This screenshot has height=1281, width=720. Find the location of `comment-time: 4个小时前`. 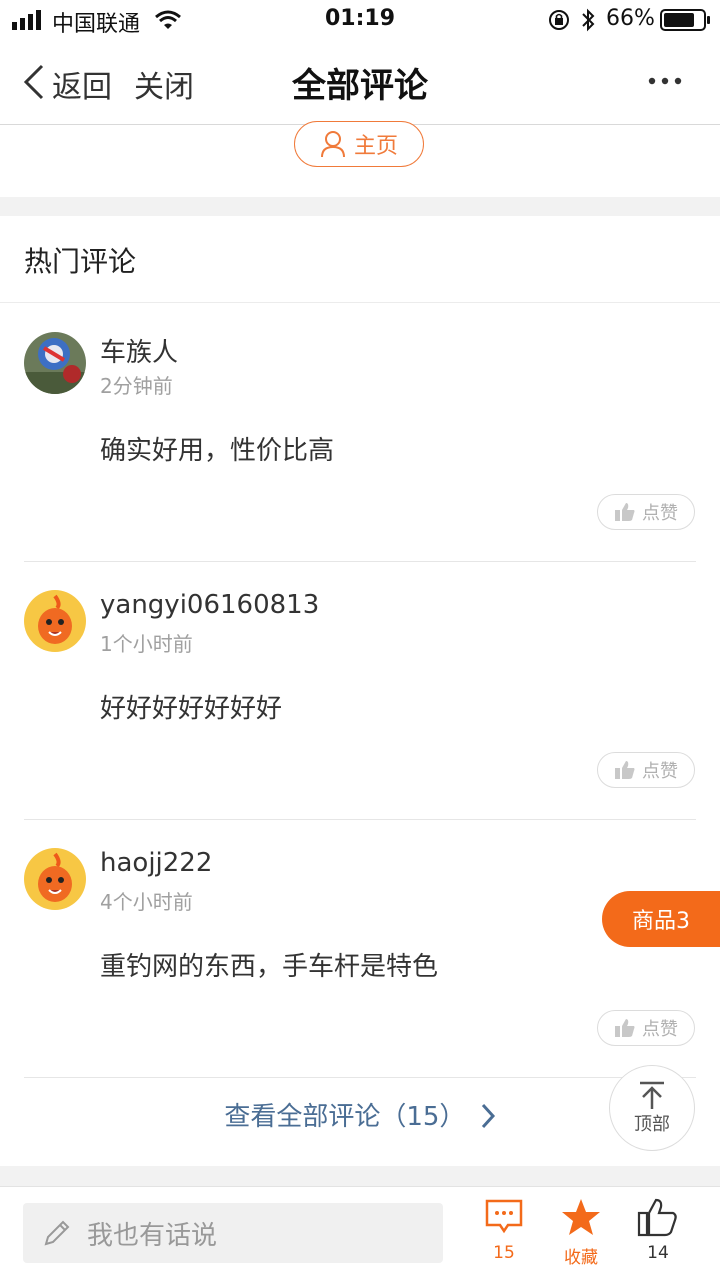

comment-time: 4个小时前 is located at coordinates (146, 902).